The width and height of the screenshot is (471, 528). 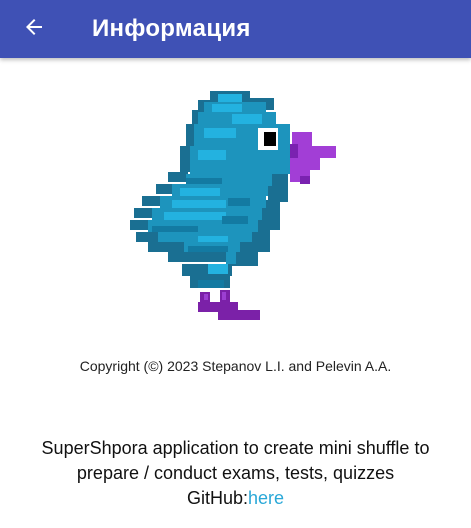 I want to click on arrow-back-icon, so click(x=34, y=29).